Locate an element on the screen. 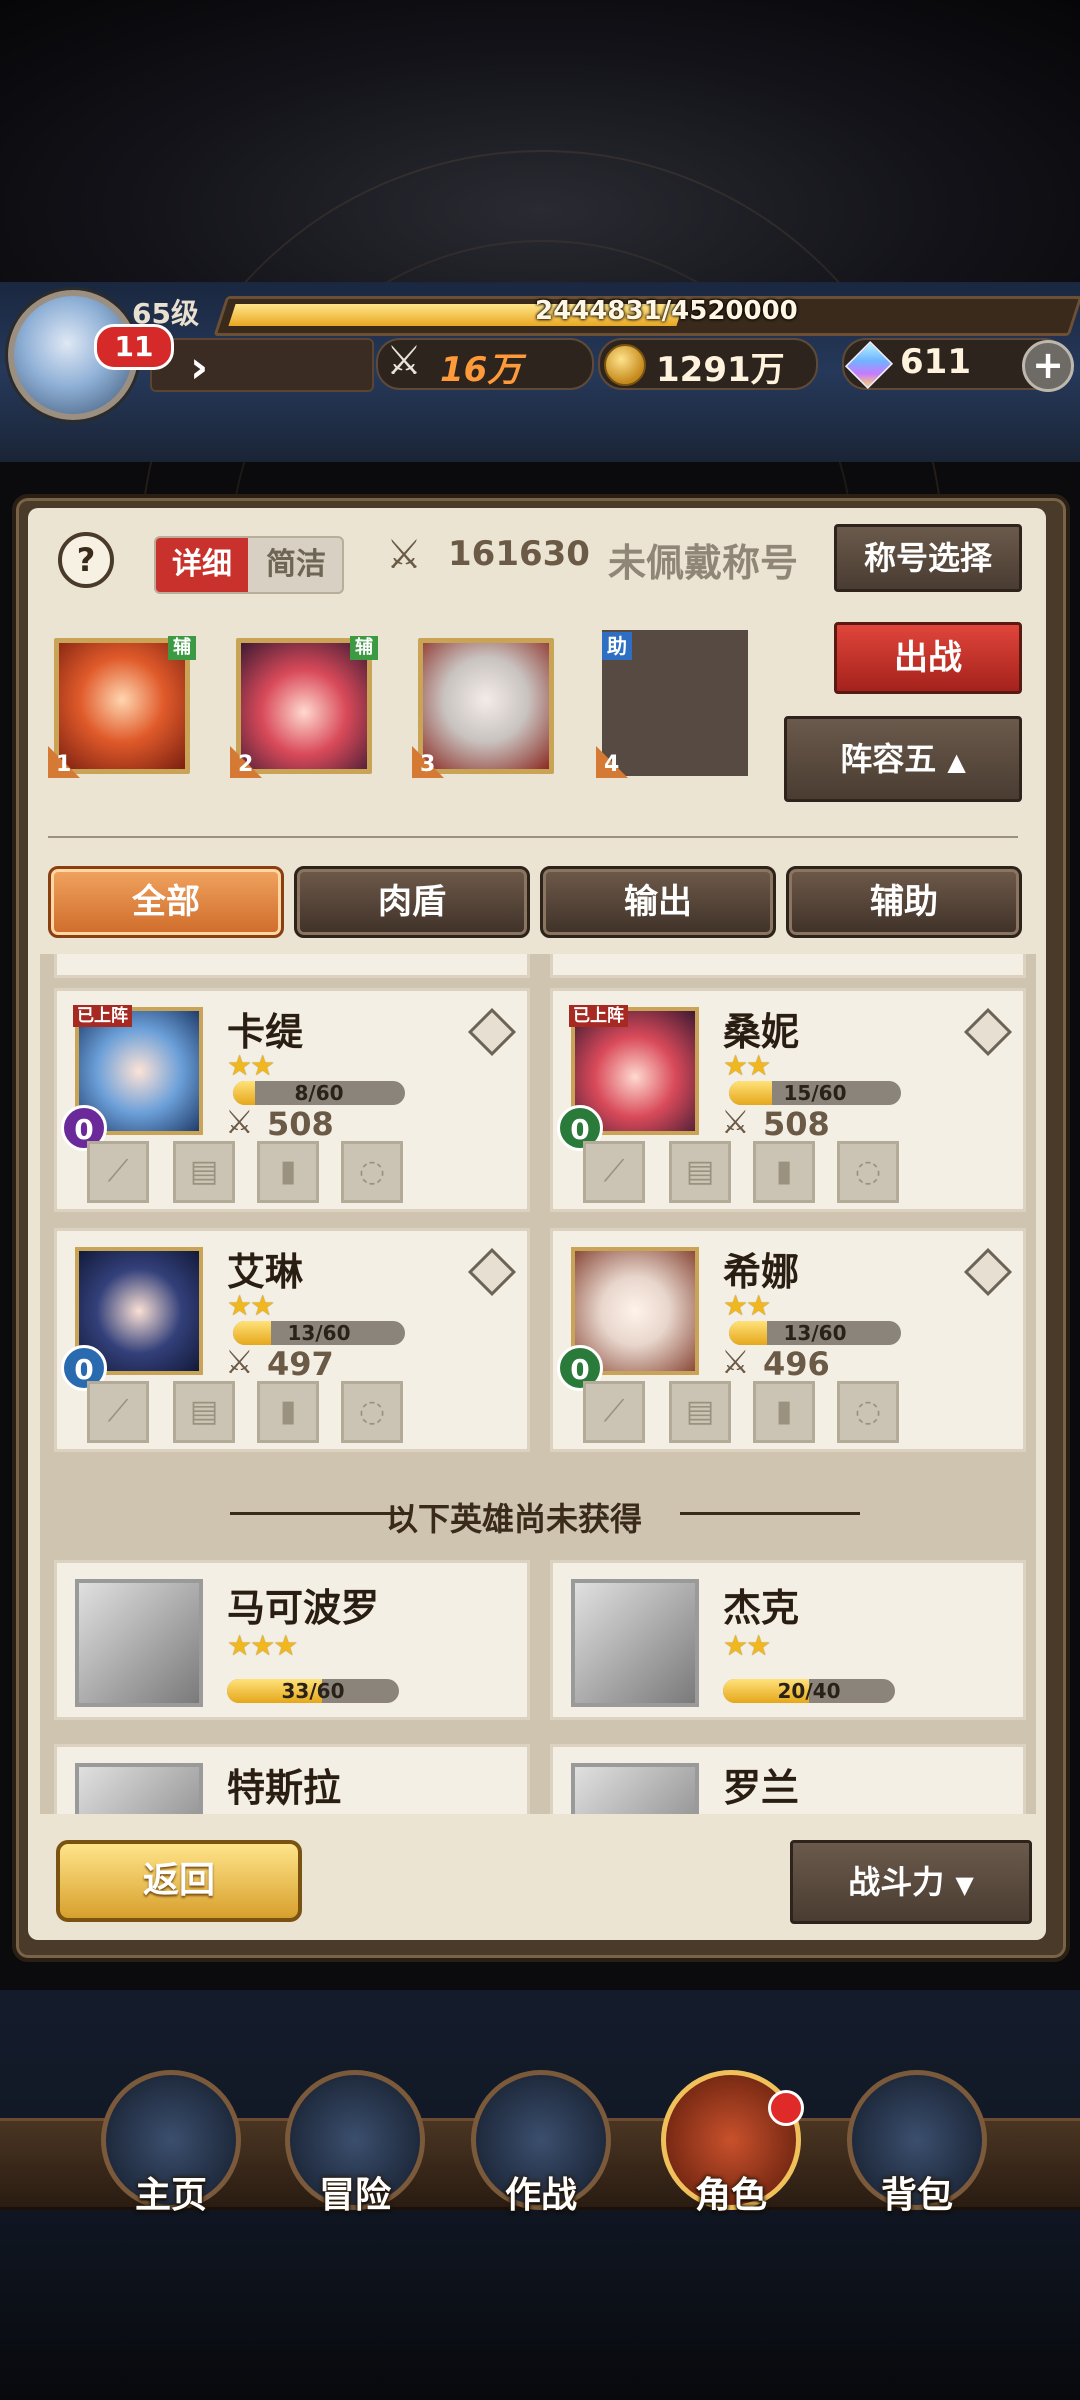 This screenshot has height=2400, width=1080. hero-name: 特斯拉 is located at coordinates (284, 1788).